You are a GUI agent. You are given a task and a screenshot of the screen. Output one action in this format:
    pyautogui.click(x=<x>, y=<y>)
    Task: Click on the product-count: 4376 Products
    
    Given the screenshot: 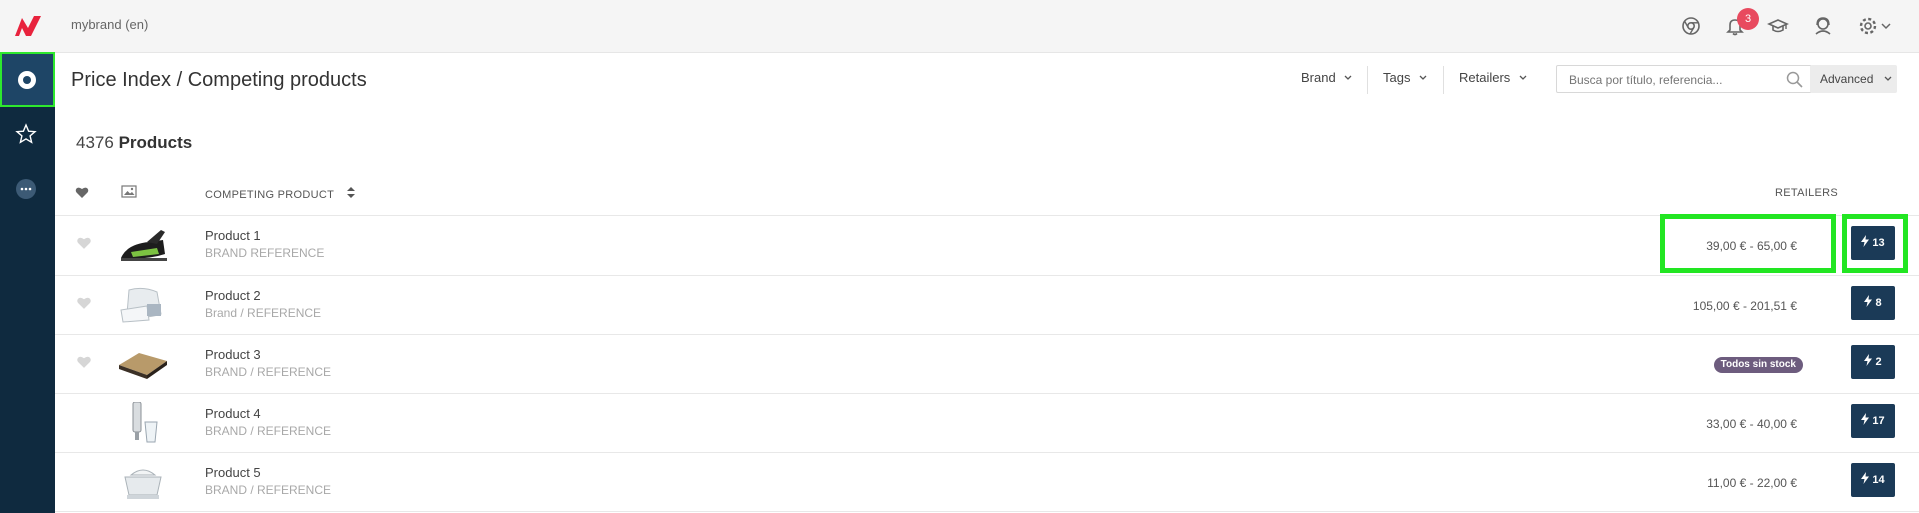 What is the action you would take?
    pyautogui.click(x=134, y=143)
    